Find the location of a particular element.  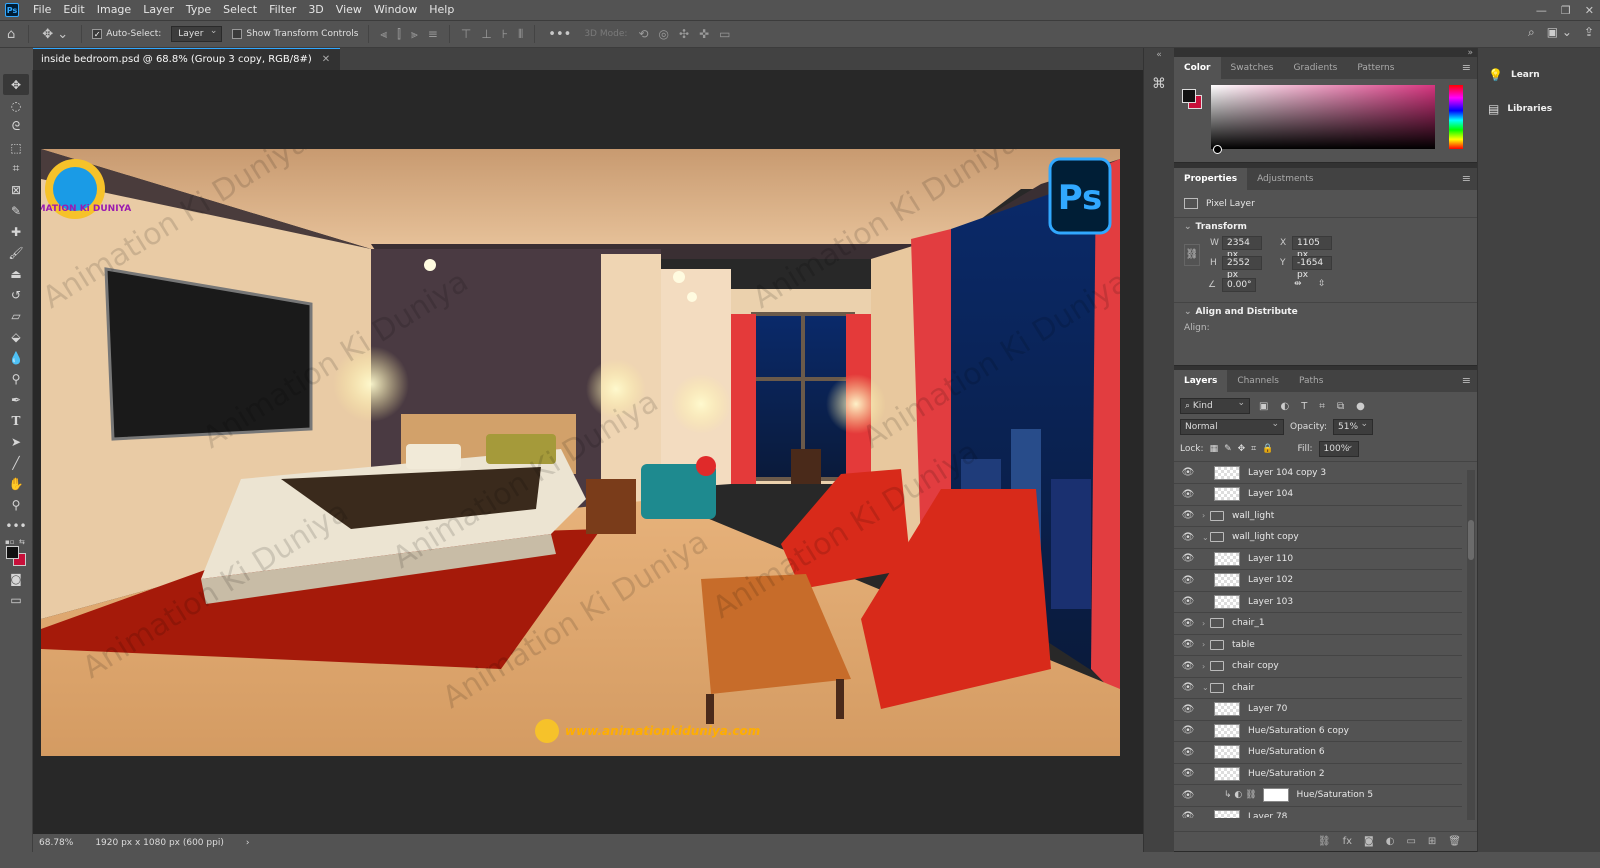

panel-menu-icon: ≡ is located at coordinates (1466, 380).